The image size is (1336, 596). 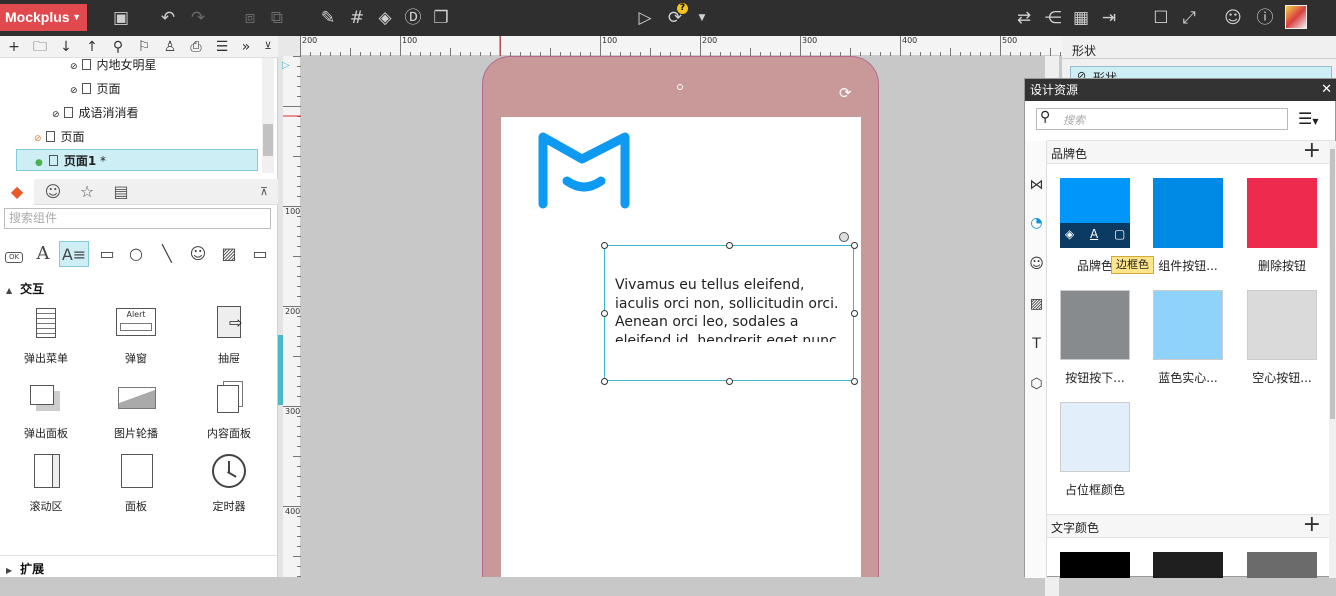 What do you see at coordinates (1191, 151) in the screenshot?
I see `section-brand-color: 品牌色 +` at bounding box center [1191, 151].